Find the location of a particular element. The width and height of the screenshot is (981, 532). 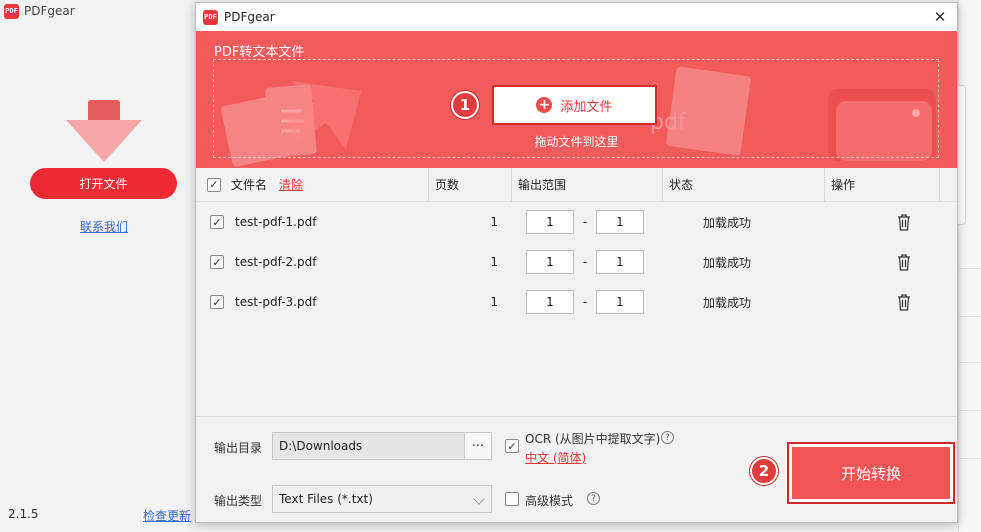

start-convert-label: 开始转换 is located at coordinates (871, 473).